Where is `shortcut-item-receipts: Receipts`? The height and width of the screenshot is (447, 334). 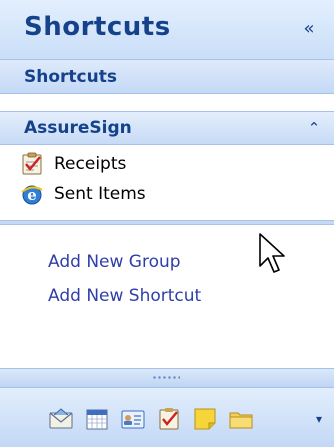
shortcut-item-receipts: Receipts is located at coordinates (73, 164).